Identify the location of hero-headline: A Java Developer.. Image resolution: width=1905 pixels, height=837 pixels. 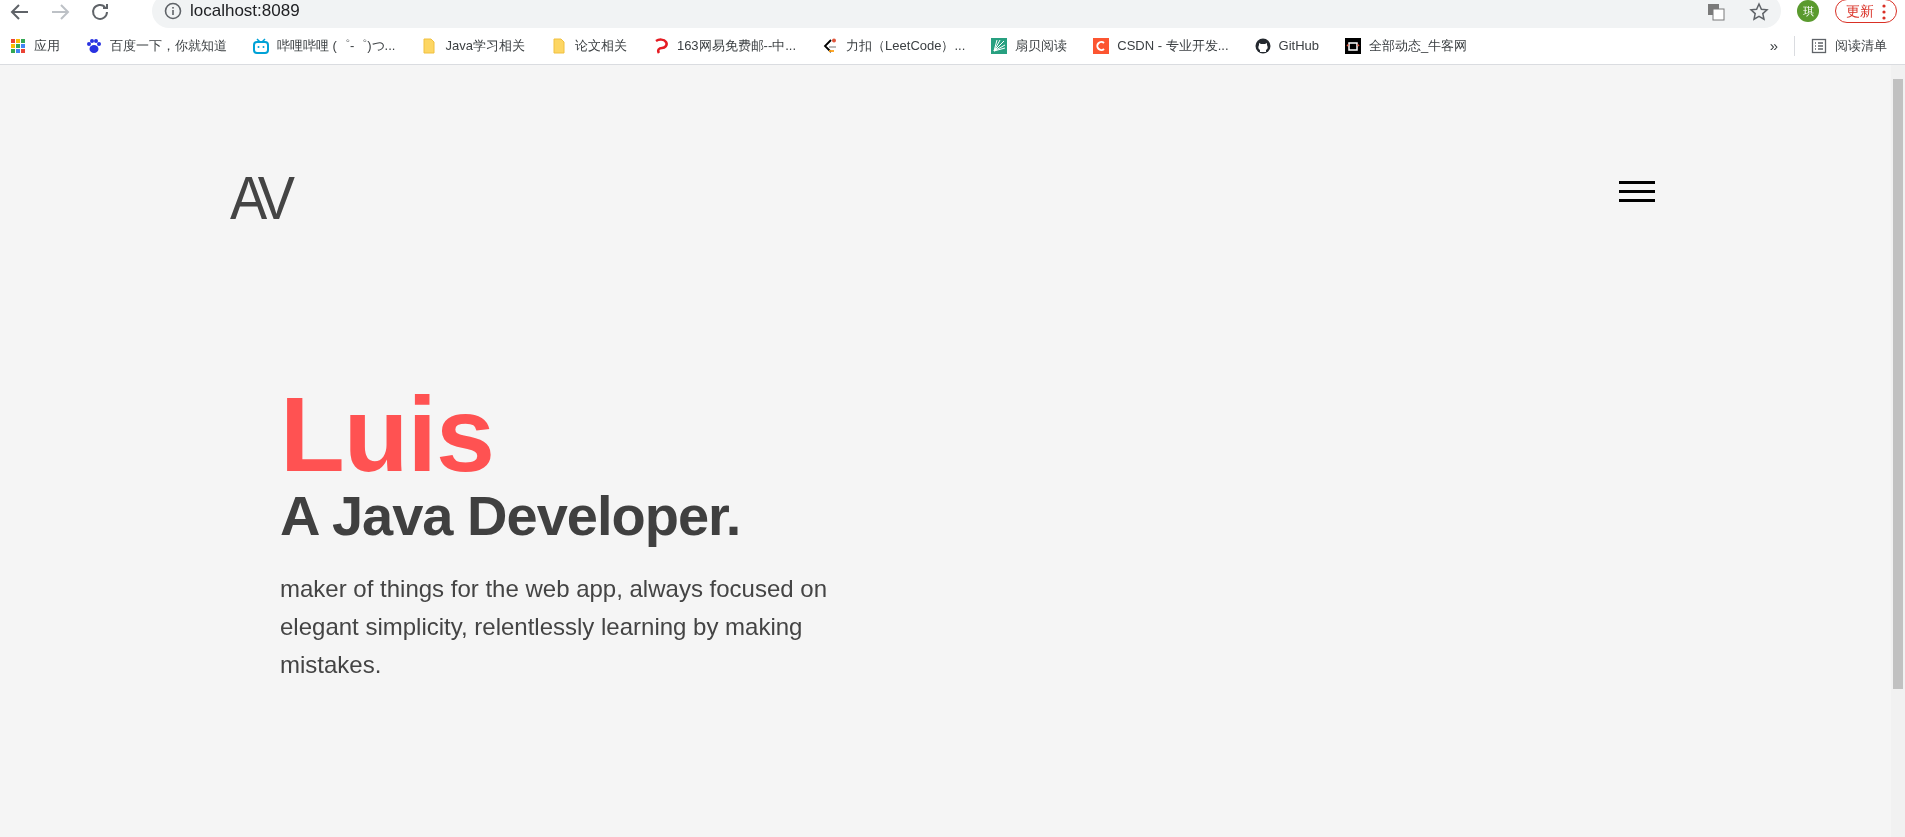
(511, 516).